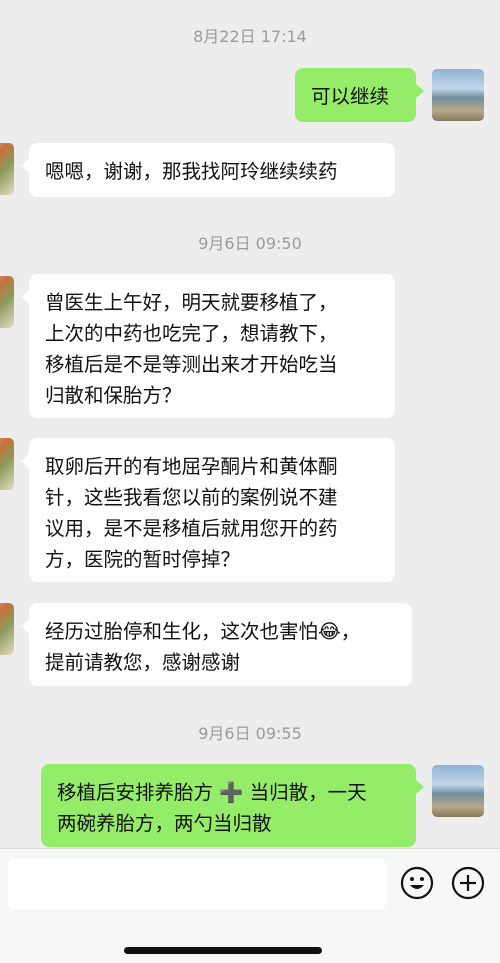 This screenshot has height=963, width=500. I want to click on emoji-icon, so click(417, 883).